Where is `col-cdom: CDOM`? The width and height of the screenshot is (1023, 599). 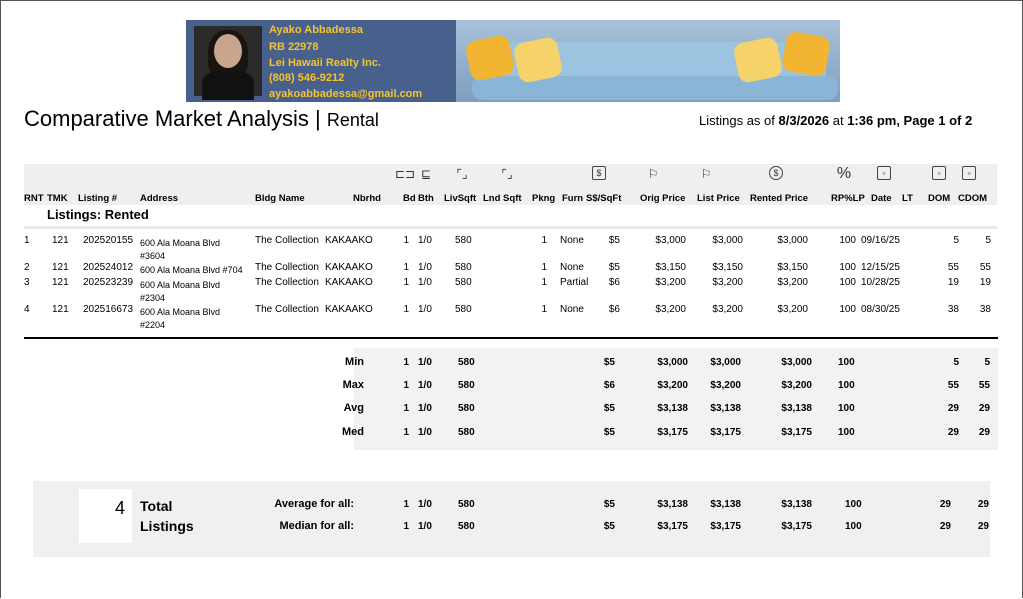 col-cdom: CDOM is located at coordinates (973, 198).